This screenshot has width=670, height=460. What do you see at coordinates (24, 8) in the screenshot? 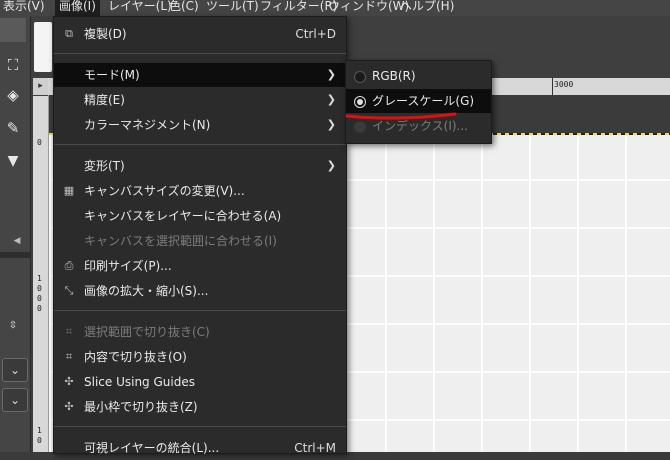
I see `menu-view: 表示(V)` at bounding box center [24, 8].